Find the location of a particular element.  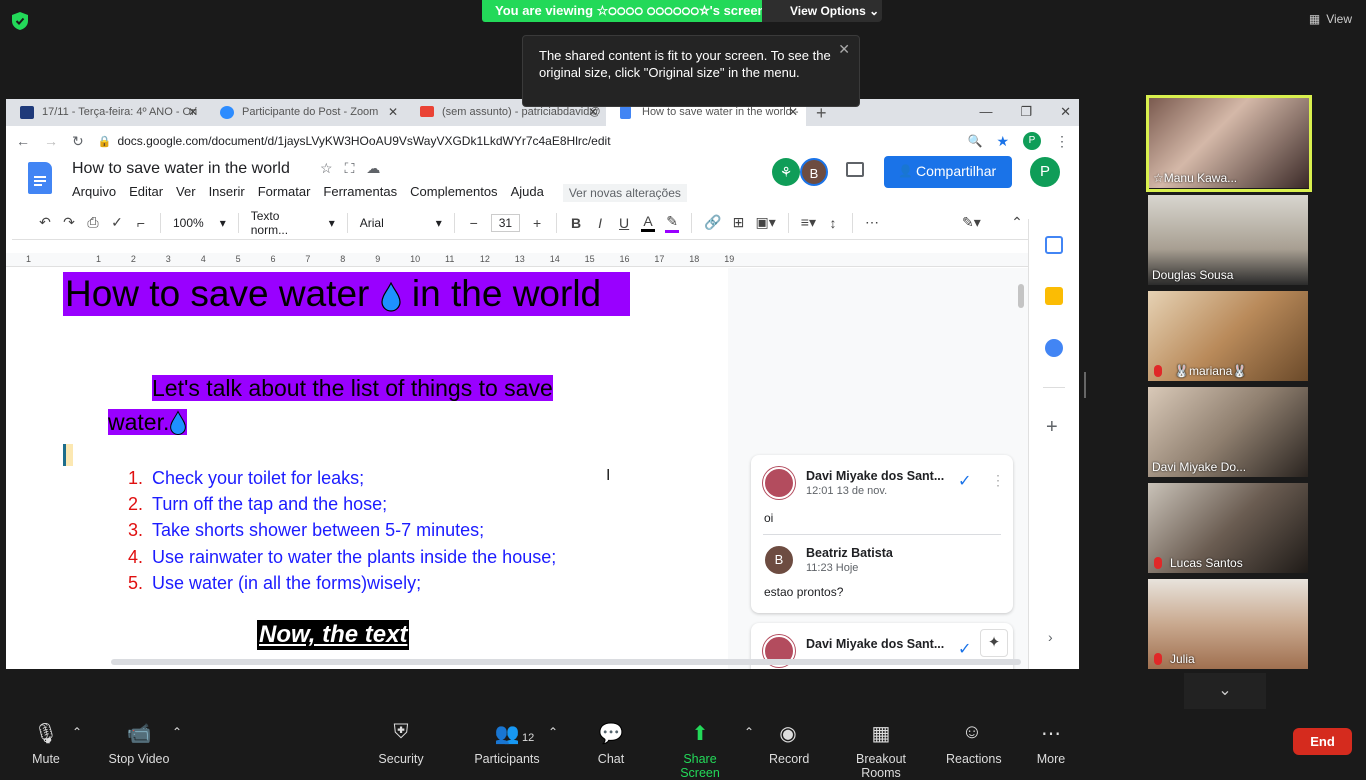

more-options-icon: ⋯ is located at coordinates (872, 222).